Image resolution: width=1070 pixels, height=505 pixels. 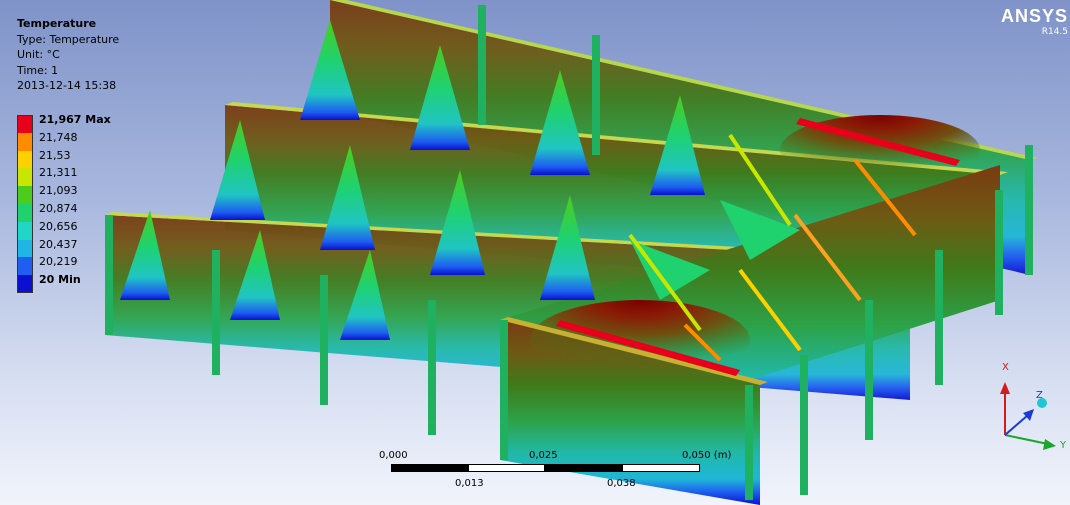 What do you see at coordinates (707, 455) in the screenshot?
I see `scale-label-top: 0,050 (m)` at bounding box center [707, 455].